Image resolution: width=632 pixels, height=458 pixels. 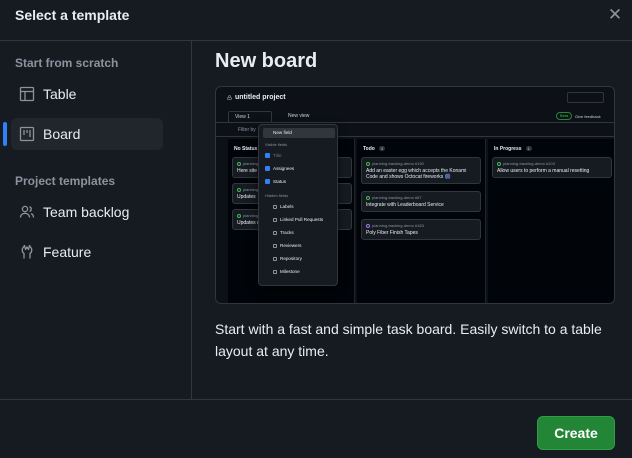 I want to click on preview-menu-item: Assignees, so click(x=279, y=169).